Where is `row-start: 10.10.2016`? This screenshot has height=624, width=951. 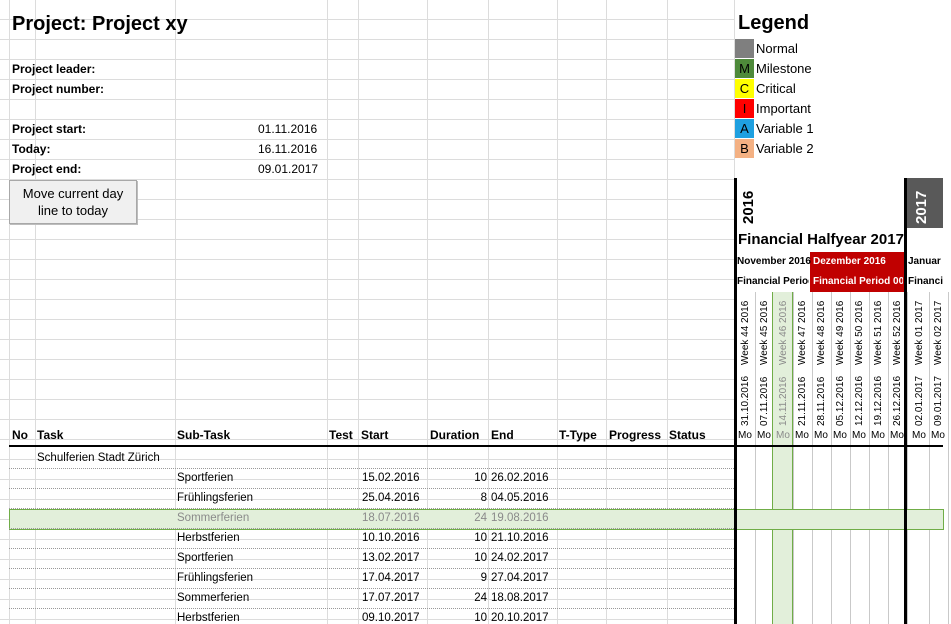
row-start: 10.10.2016 is located at coordinates (391, 538).